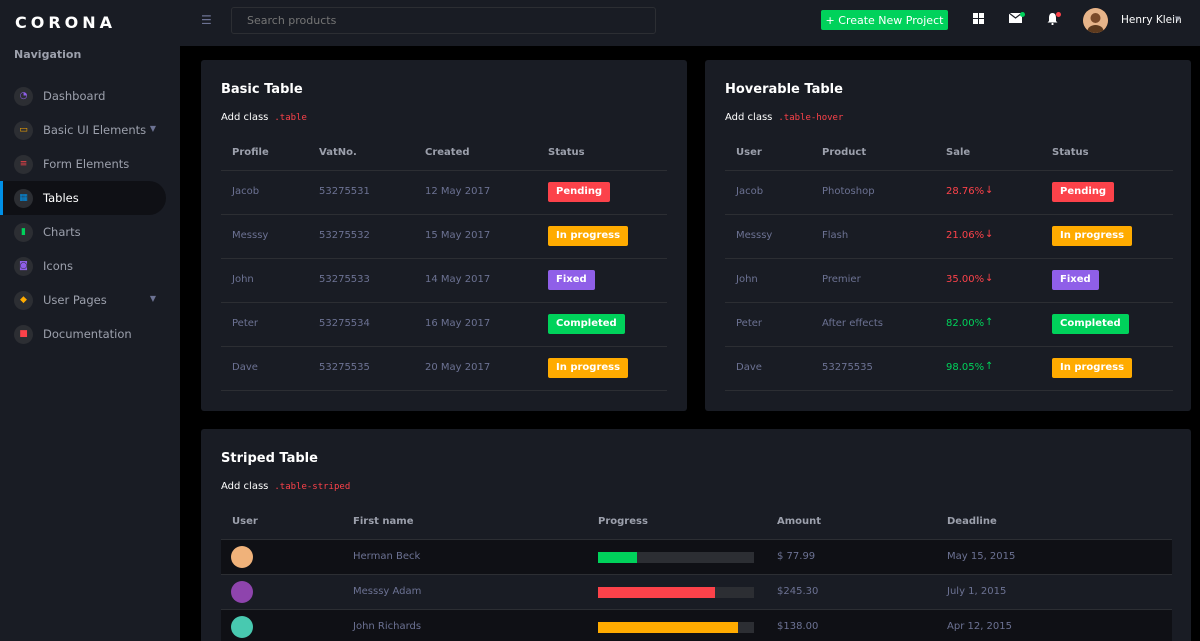 This screenshot has height=641, width=1200. What do you see at coordinates (835, 235) in the screenshot?
I see `product-cell: Flash` at bounding box center [835, 235].